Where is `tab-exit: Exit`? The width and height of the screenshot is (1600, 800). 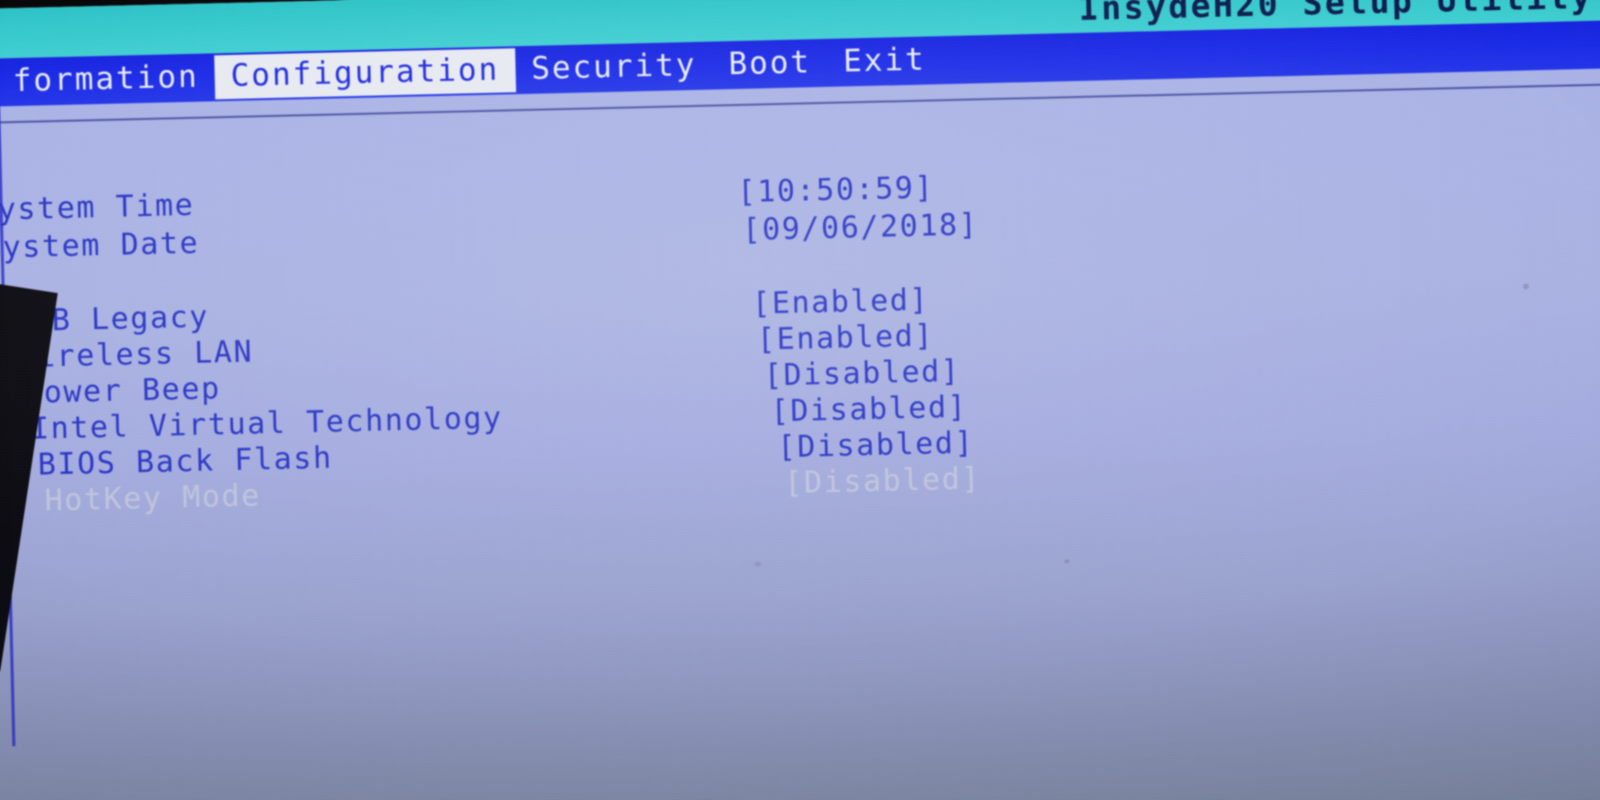
tab-exit: Exit is located at coordinates (885, 61).